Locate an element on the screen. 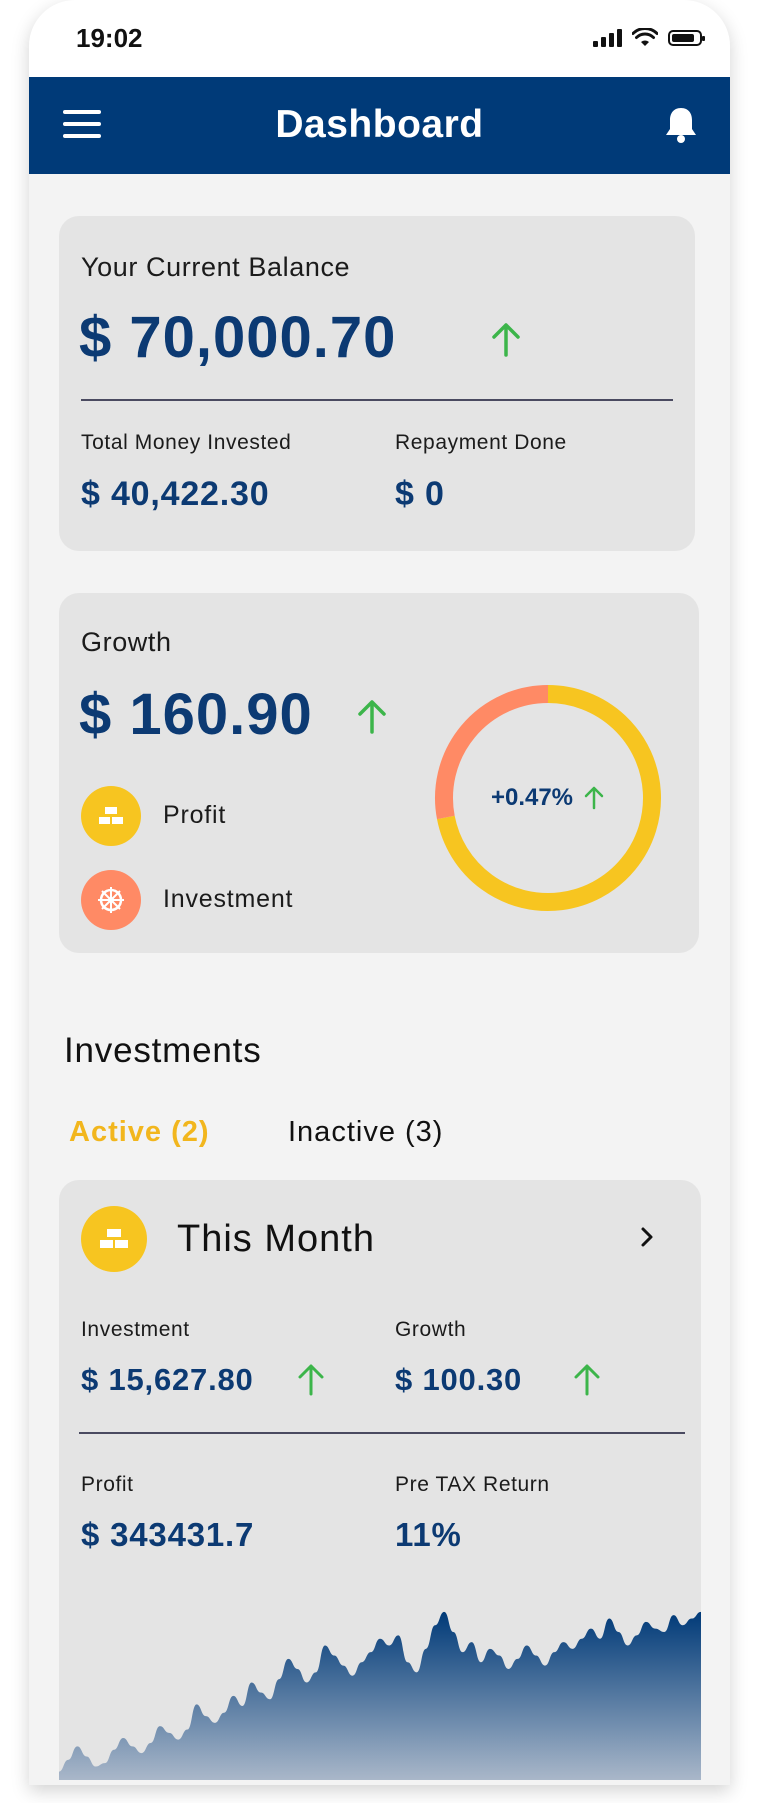 The height and width of the screenshot is (1803, 759). status-icons is located at coordinates (649, 38).